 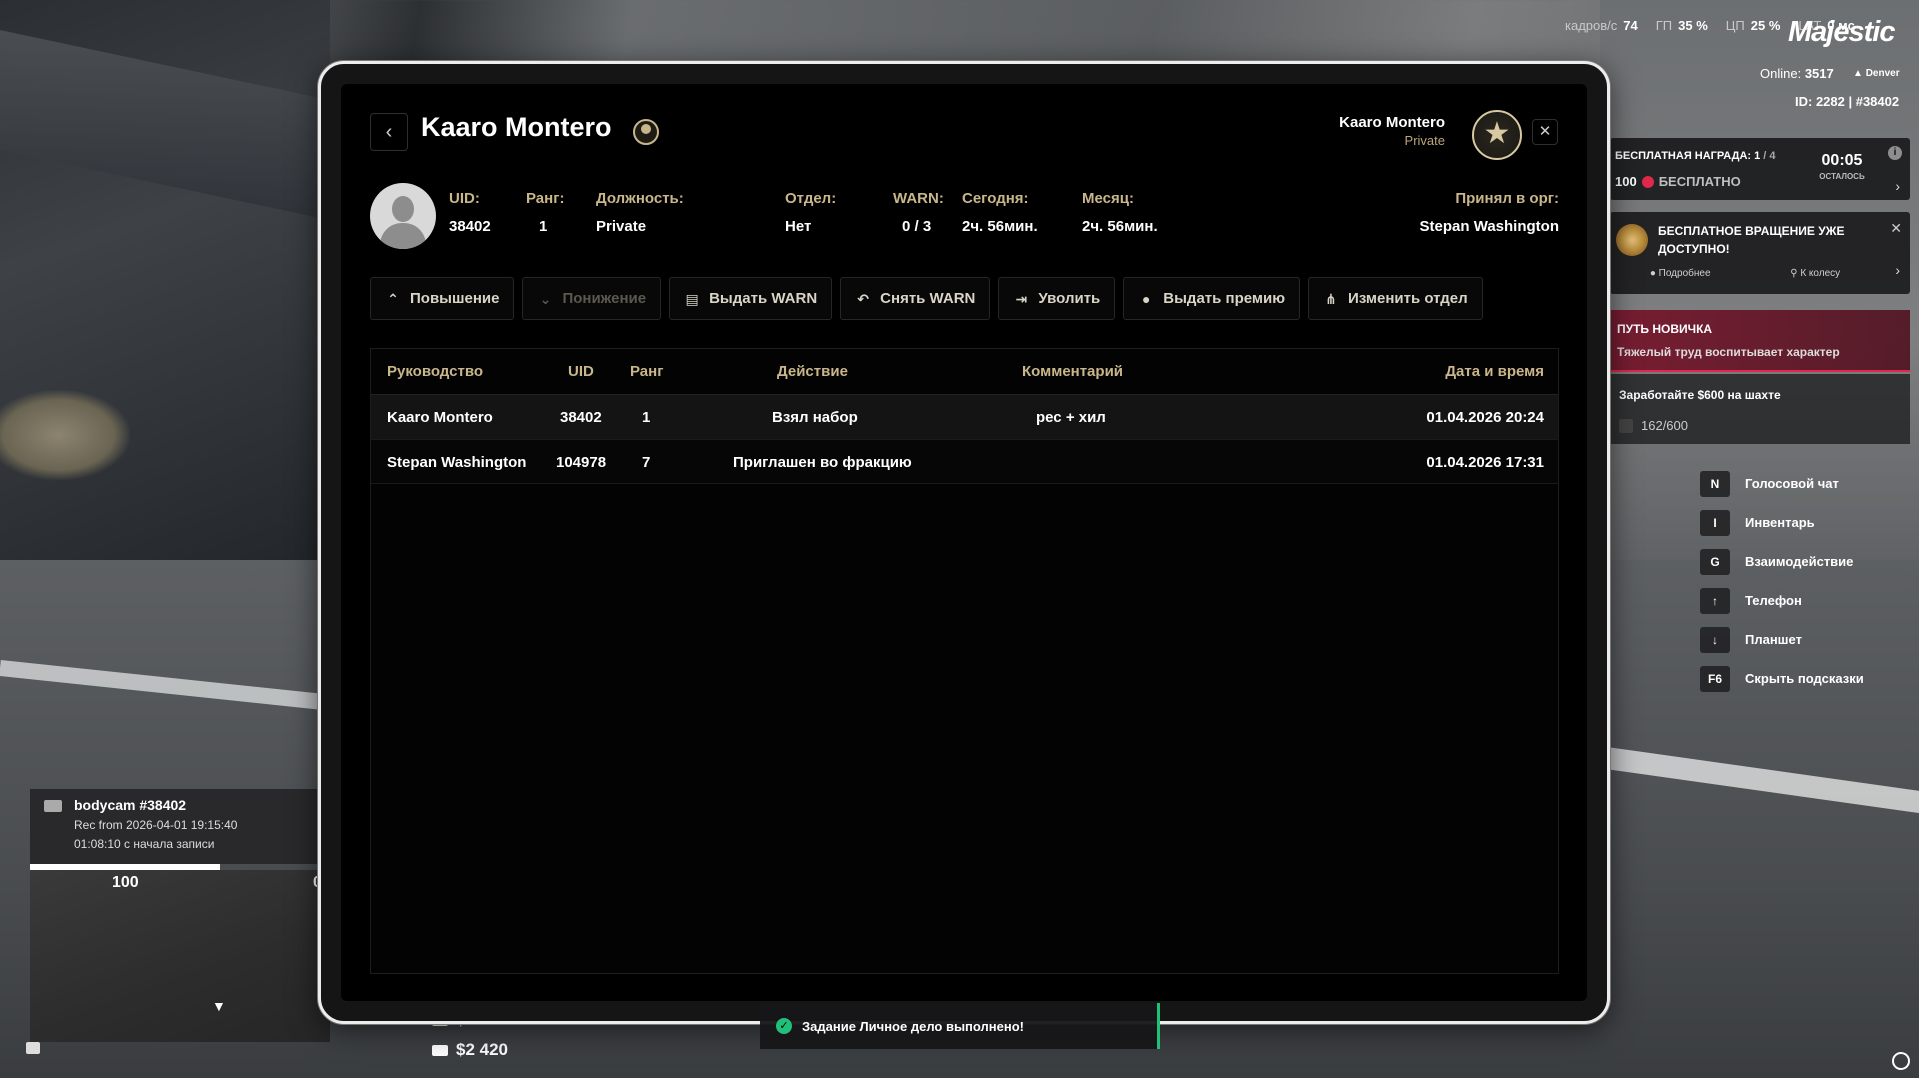 I want to click on current-user: Kaaro Montero Private, so click(x=1392, y=131).